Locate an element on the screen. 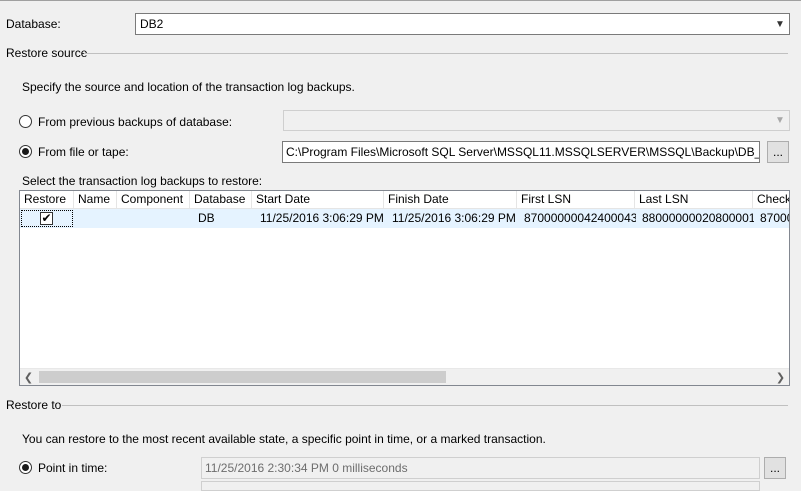  restore-to-title: Restore to is located at coordinates (34, 405).